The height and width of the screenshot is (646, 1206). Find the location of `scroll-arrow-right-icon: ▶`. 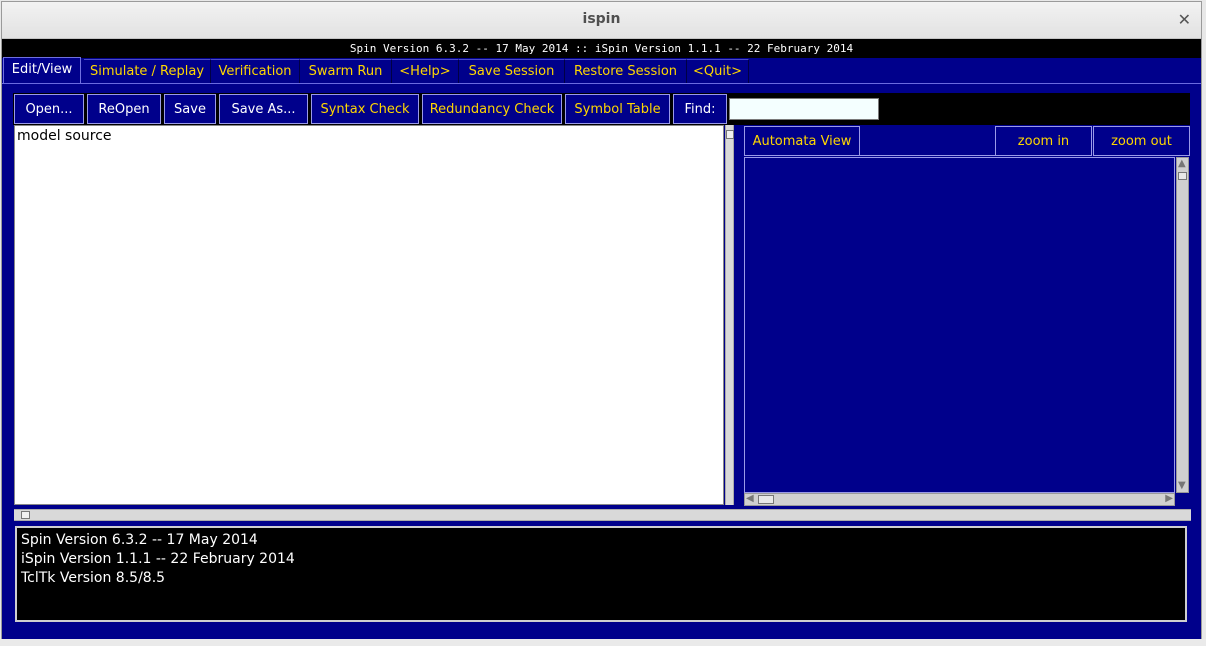

scroll-arrow-right-icon: ▶ is located at coordinates (1169, 499).